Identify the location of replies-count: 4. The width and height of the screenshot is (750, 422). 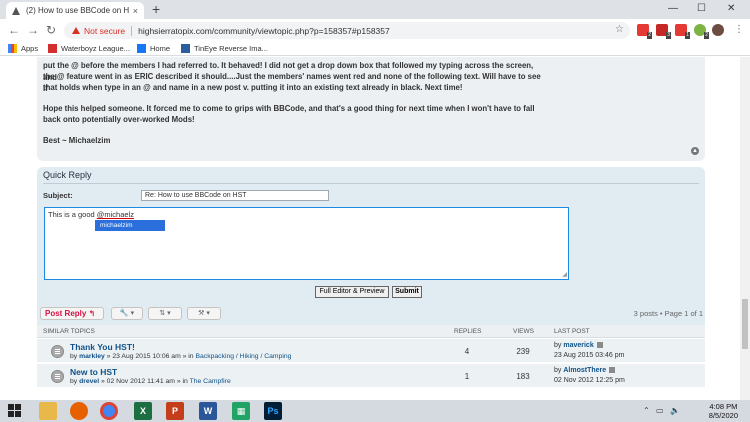
(467, 351).